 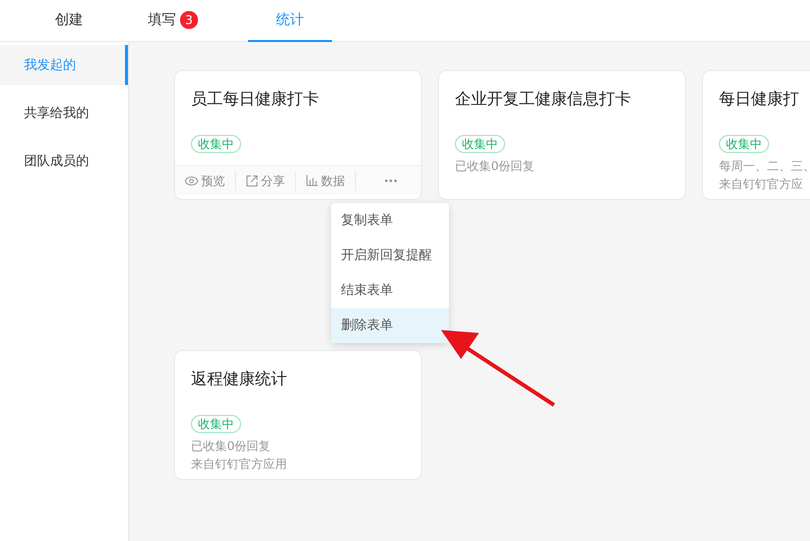 I want to click on share-icon, so click(x=252, y=180).